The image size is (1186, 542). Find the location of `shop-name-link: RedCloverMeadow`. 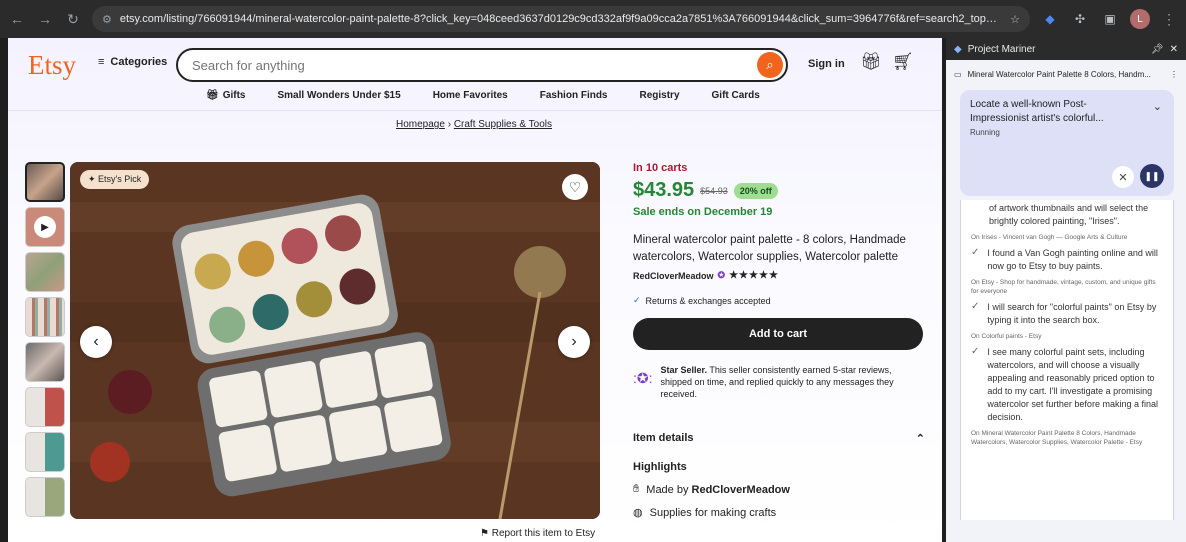

shop-name-link: RedCloverMeadow is located at coordinates (673, 276).